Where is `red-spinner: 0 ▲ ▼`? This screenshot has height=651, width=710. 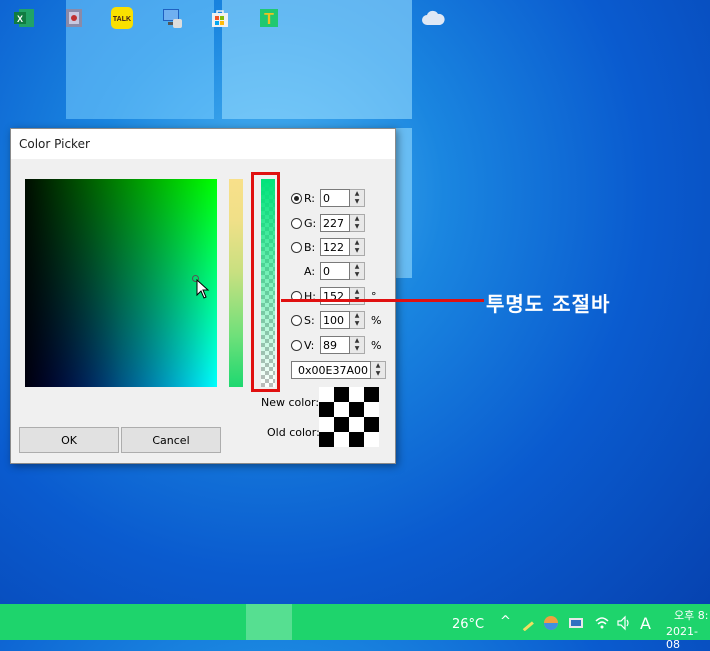 red-spinner: 0 ▲ ▼ is located at coordinates (342, 198).